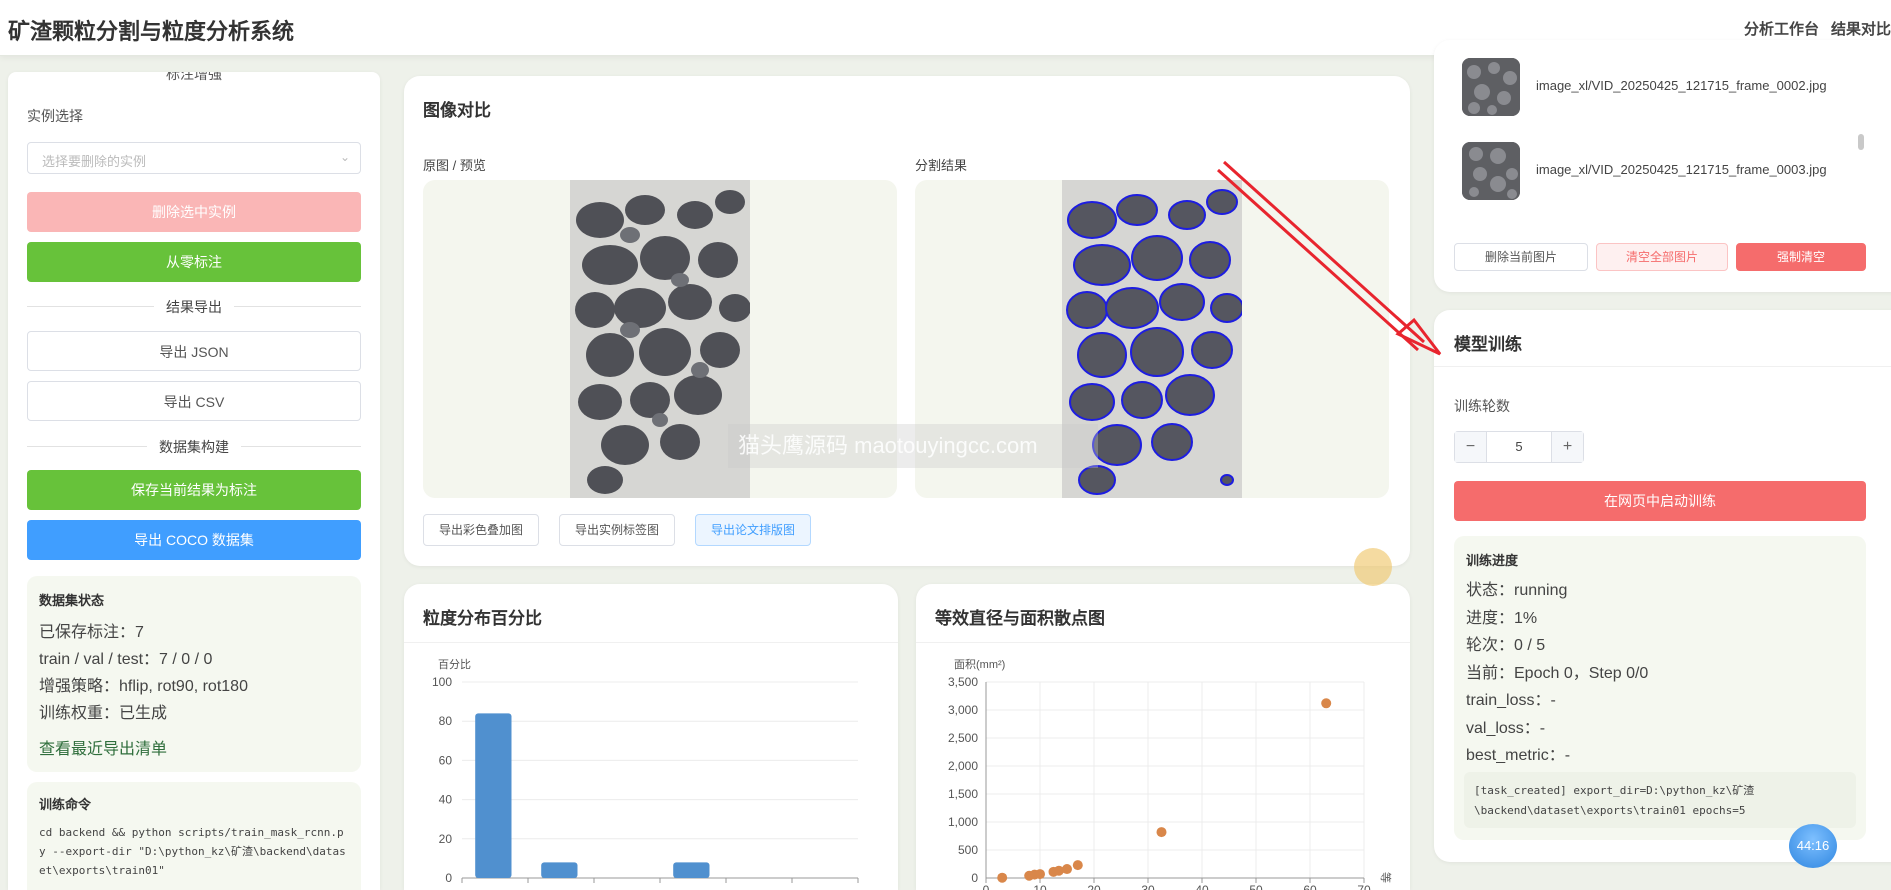 Image resolution: width=1891 pixels, height=890 pixels. I want to click on y-tick-label: 1,500, so click(963, 794).